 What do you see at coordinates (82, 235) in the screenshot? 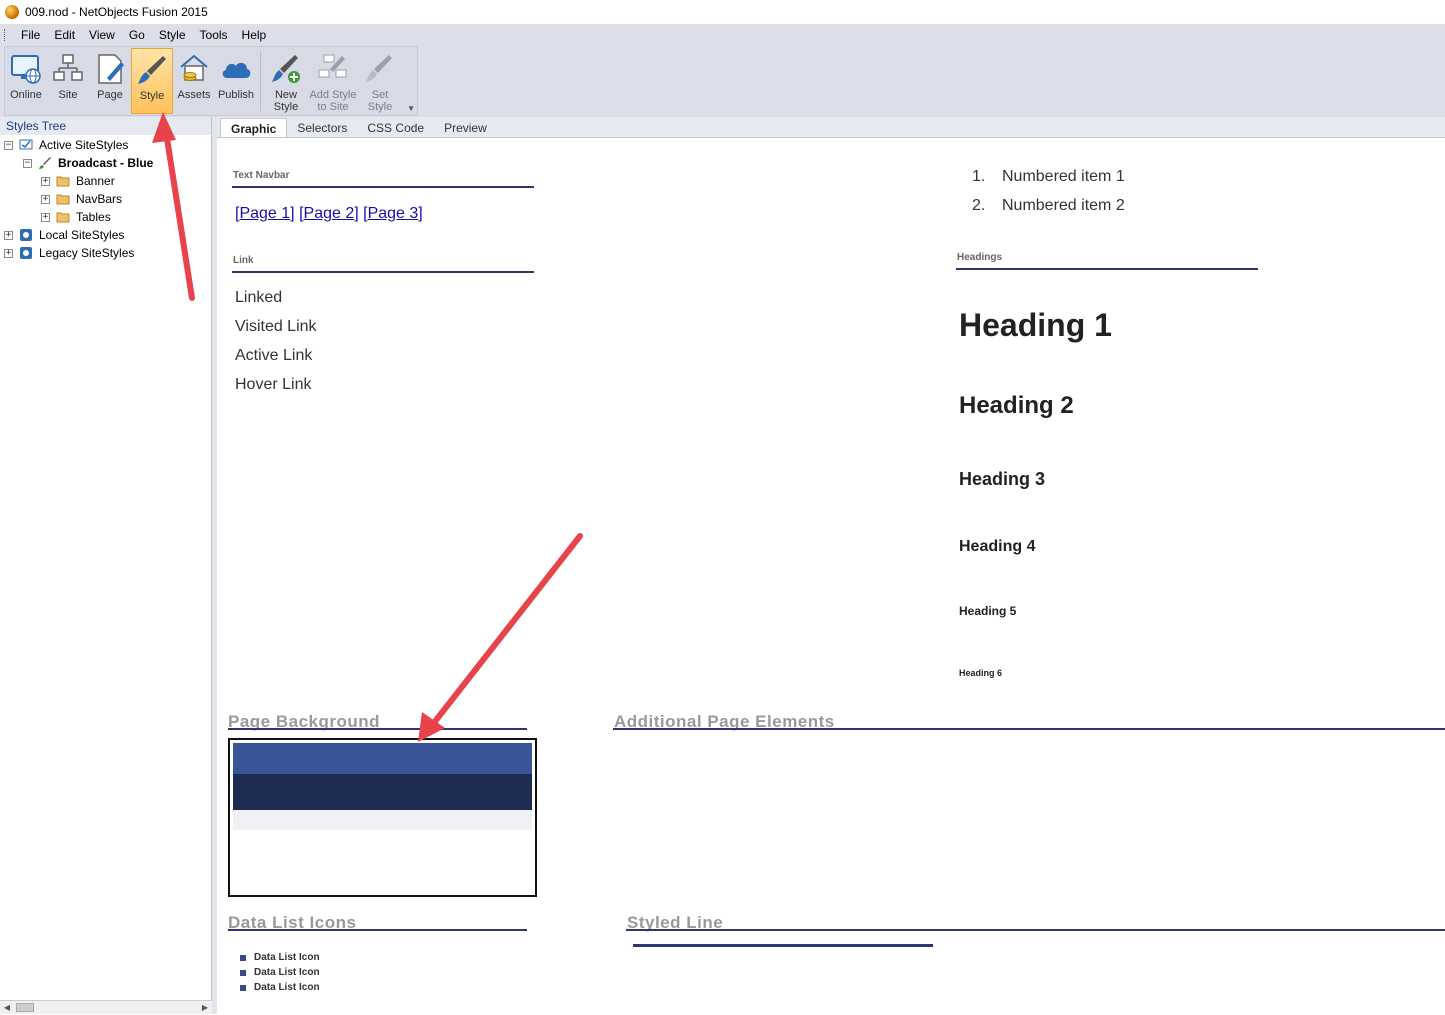
I see `tree-item-label: Local SiteStyles` at bounding box center [82, 235].